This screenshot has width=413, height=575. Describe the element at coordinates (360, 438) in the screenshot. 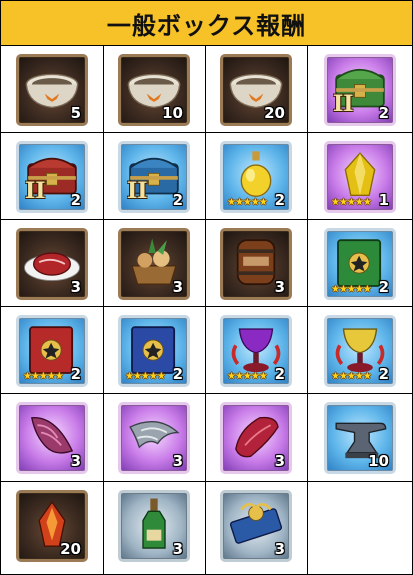

I see `reward-item-anvil: 10` at that location.